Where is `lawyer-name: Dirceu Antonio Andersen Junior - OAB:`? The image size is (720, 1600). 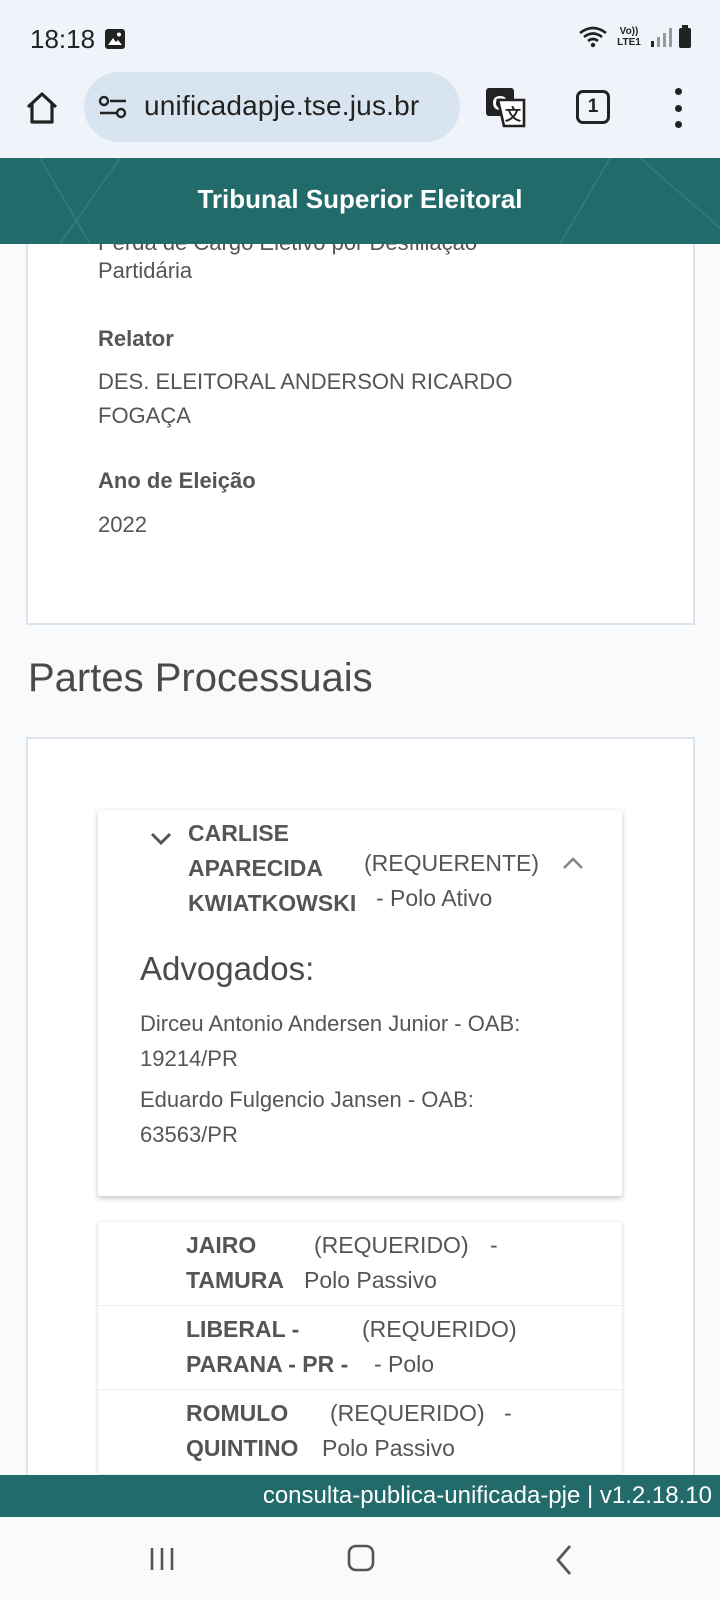
lawyer-name: Dirceu Antonio Andersen Junior - OAB: is located at coordinates (330, 1023).